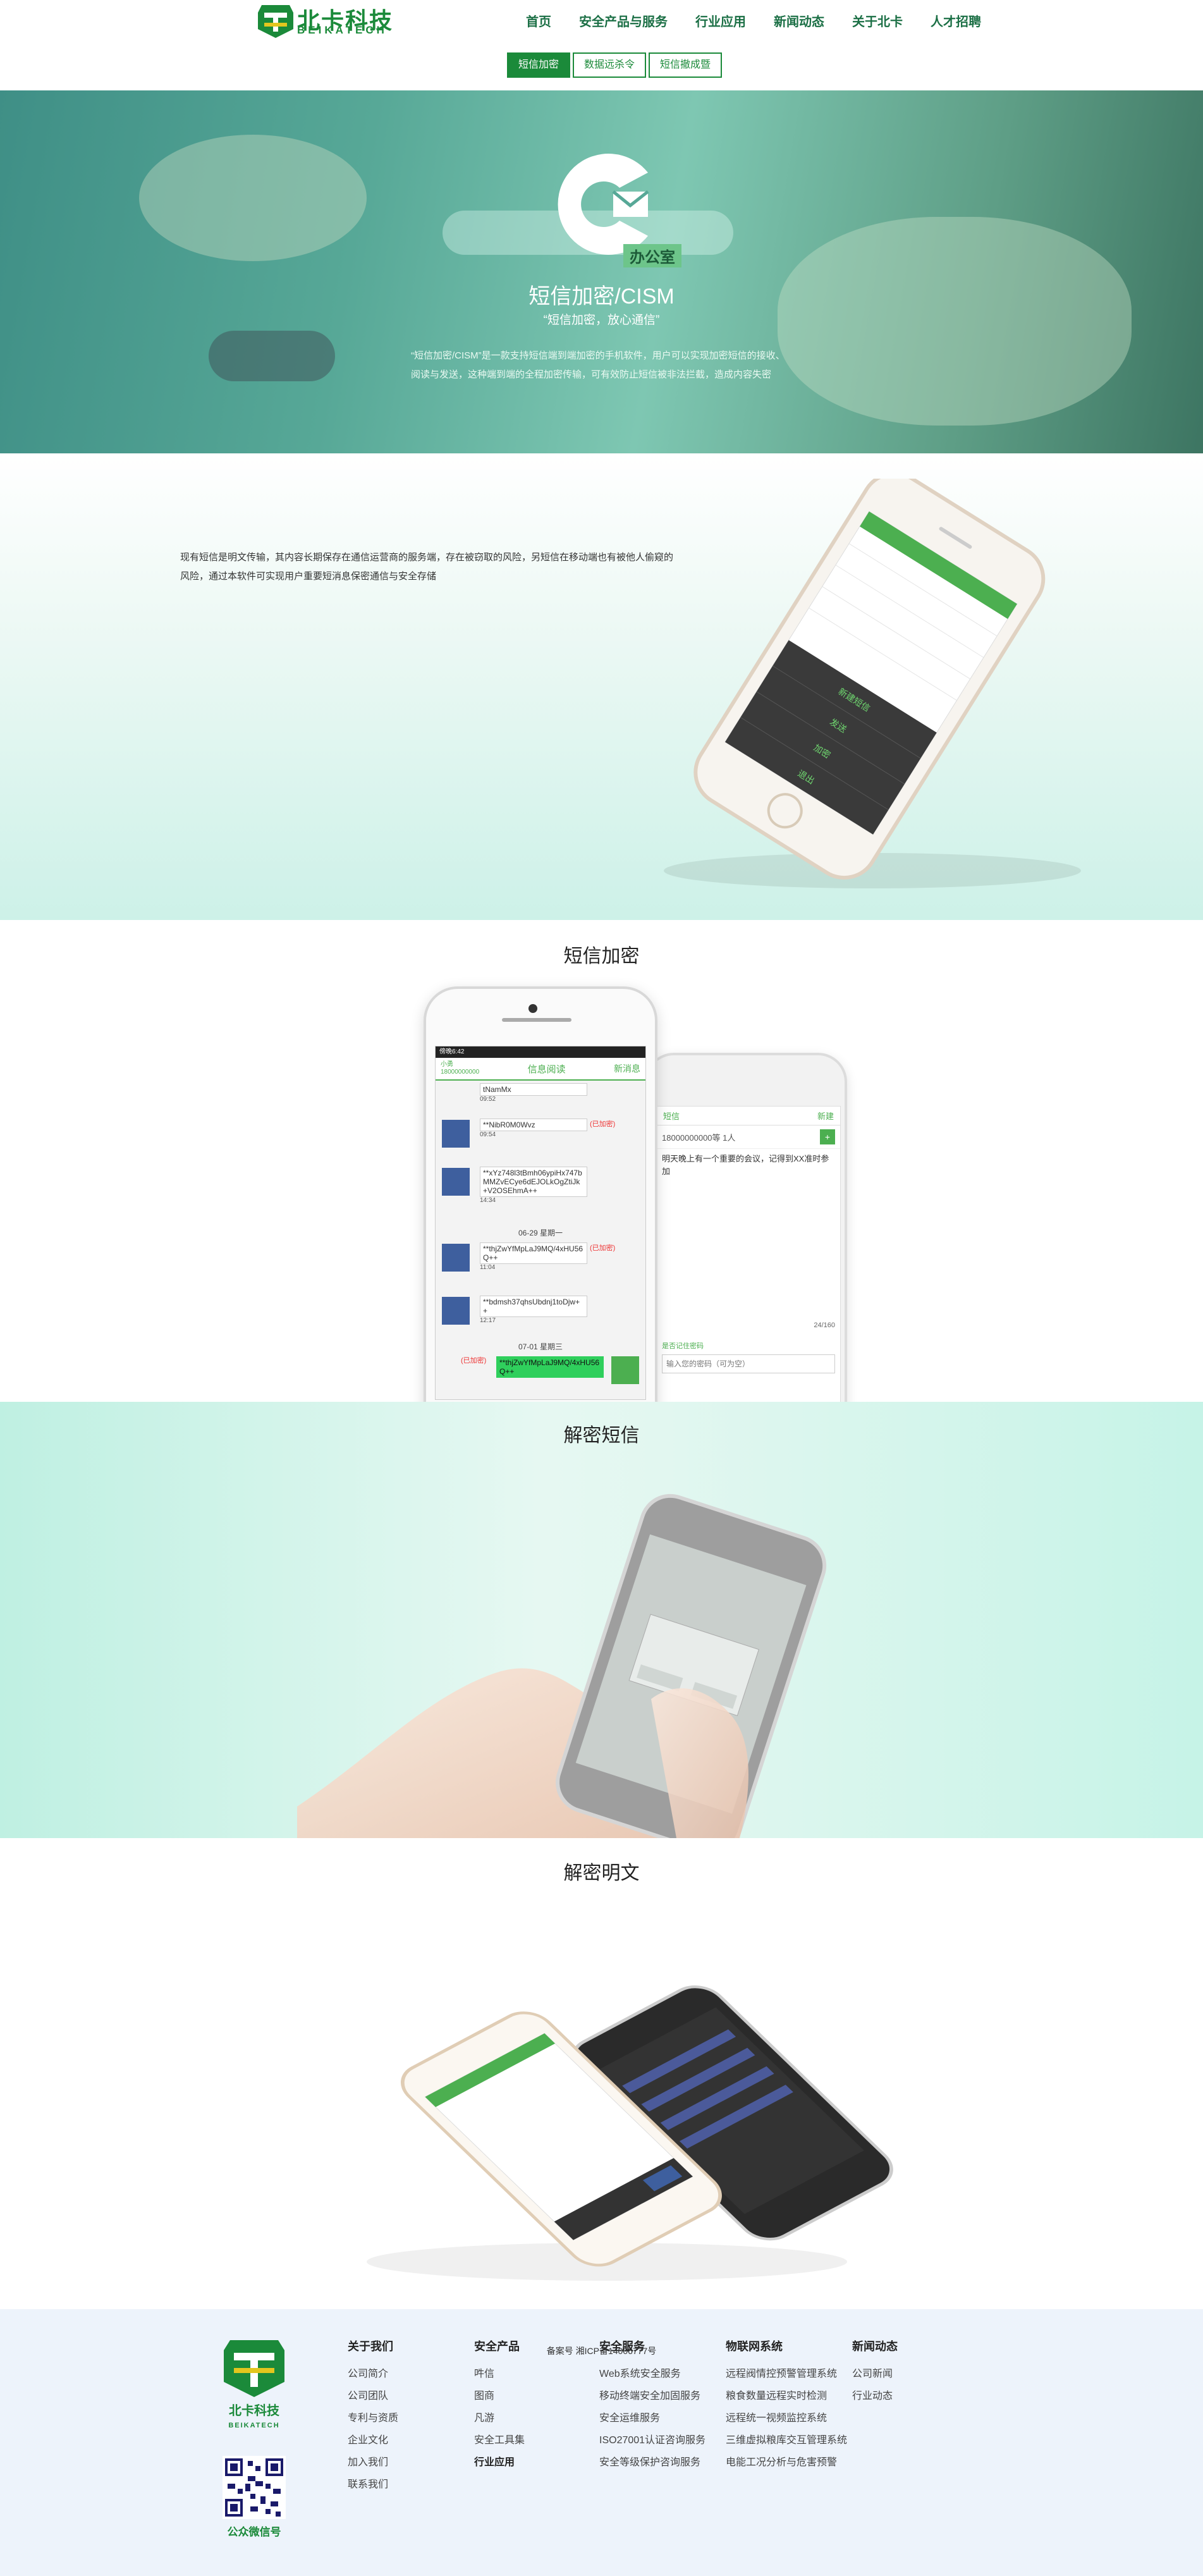 This screenshot has height=2576, width=1203. I want to click on compose-counter: 24/160, so click(824, 1325).